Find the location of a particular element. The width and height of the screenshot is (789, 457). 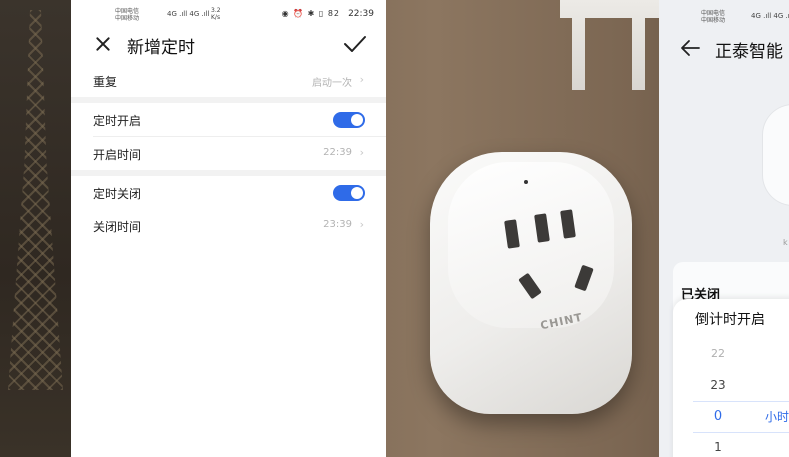

timer-on-toggle is located at coordinates (349, 120).